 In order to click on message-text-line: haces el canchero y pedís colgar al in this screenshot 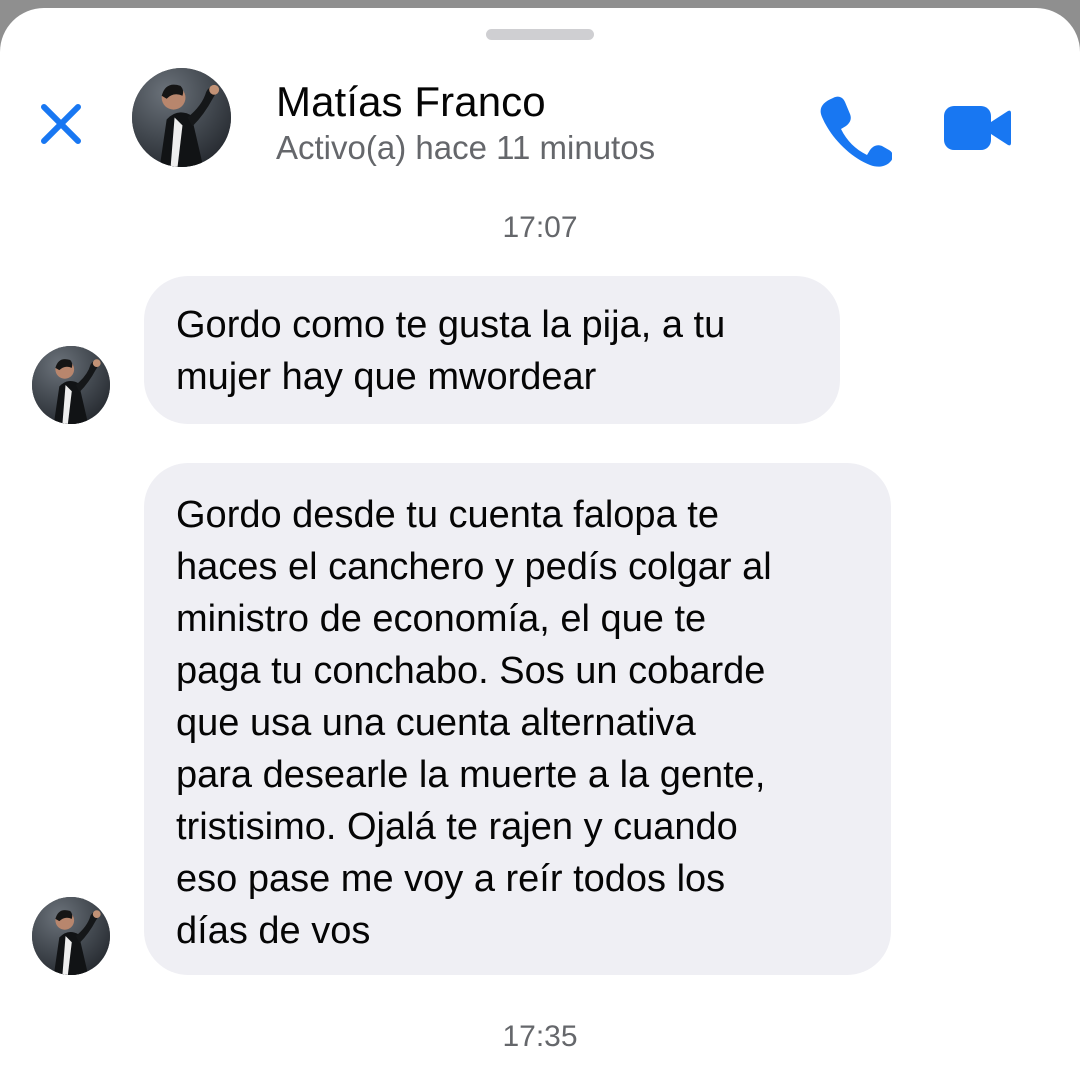, I will do `click(474, 567)`.